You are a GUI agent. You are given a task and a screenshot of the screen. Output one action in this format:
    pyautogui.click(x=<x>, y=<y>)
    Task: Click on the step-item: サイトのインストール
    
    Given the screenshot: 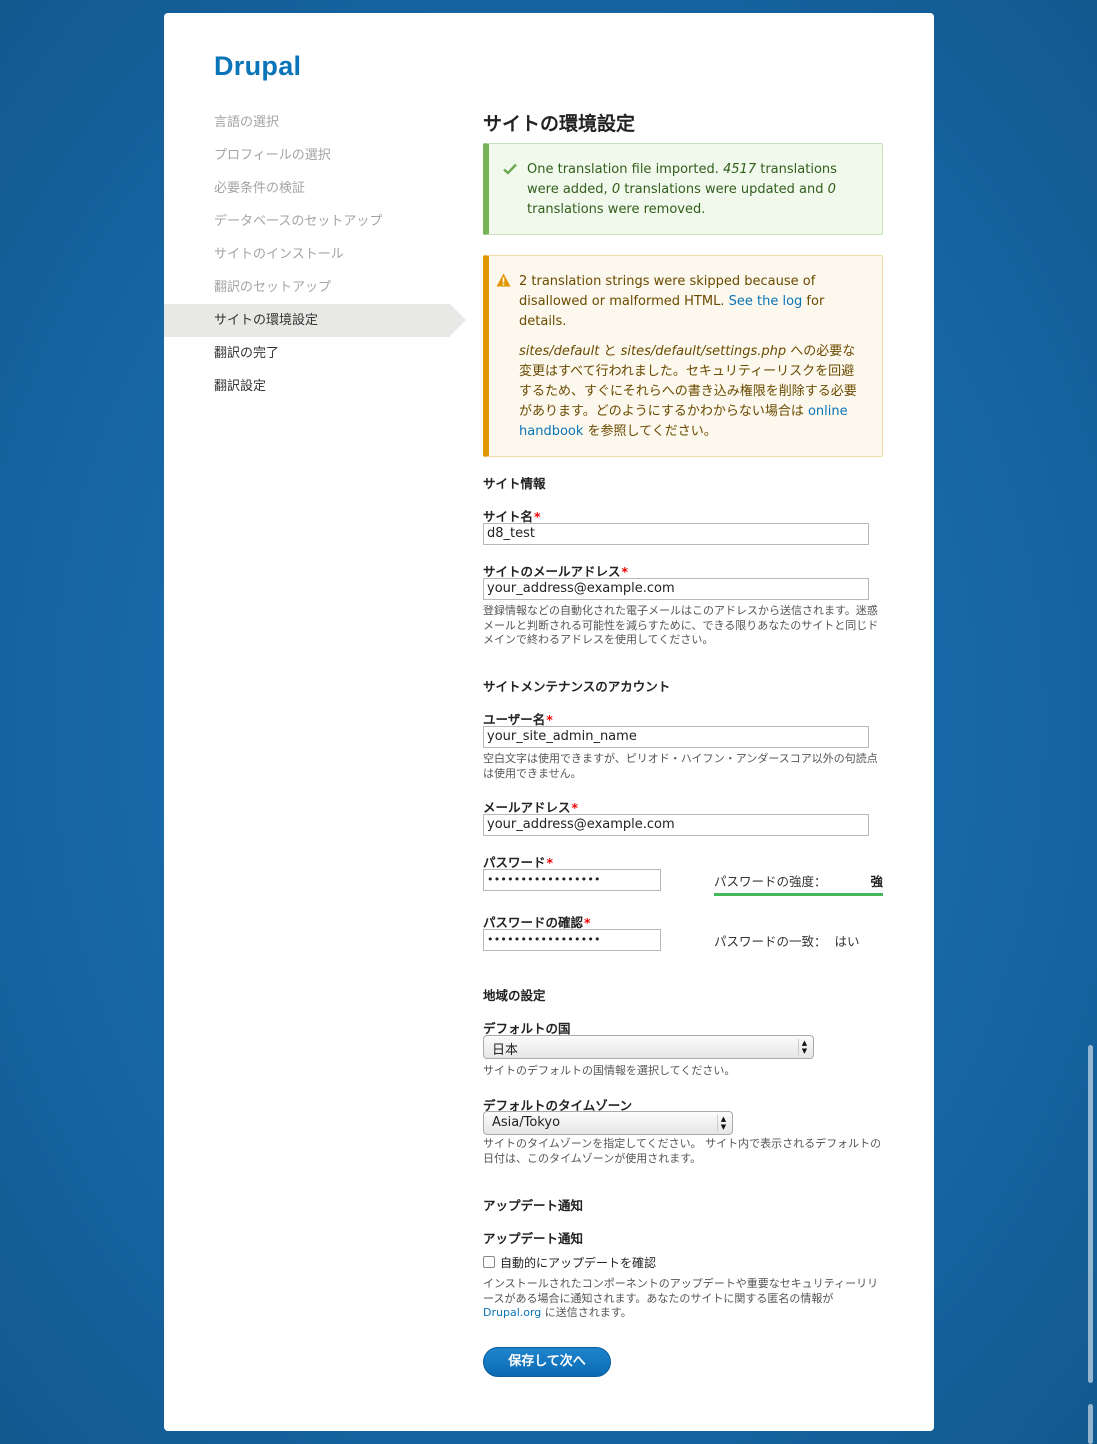 What is the action you would take?
    pyautogui.click(x=279, y=254)
    